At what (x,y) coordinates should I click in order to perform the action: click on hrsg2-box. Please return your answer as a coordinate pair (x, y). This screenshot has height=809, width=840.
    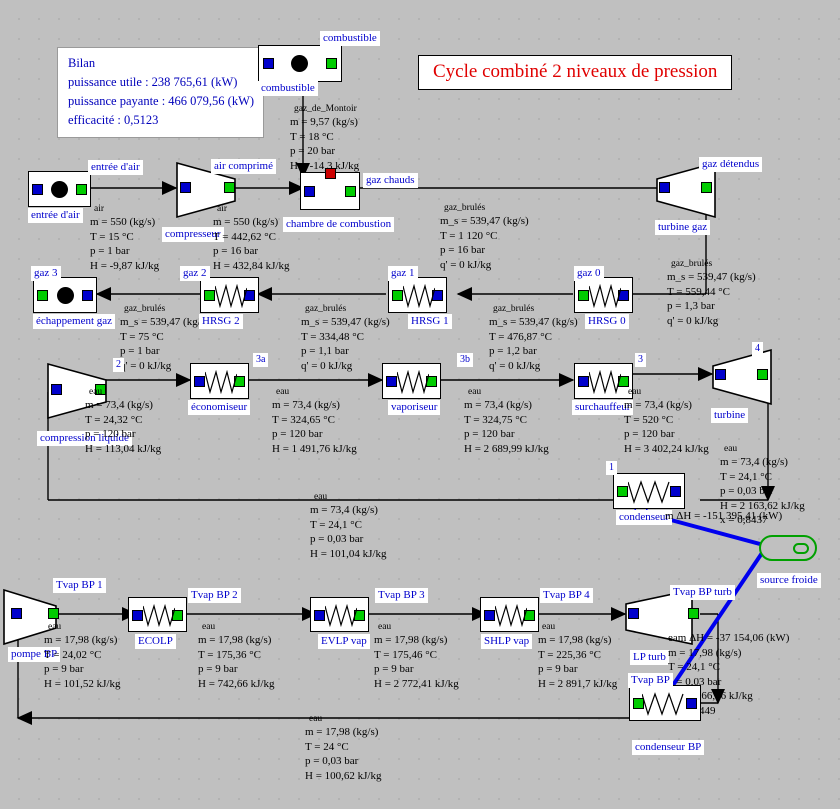
    Looking at the image, I should click on (229, 295).